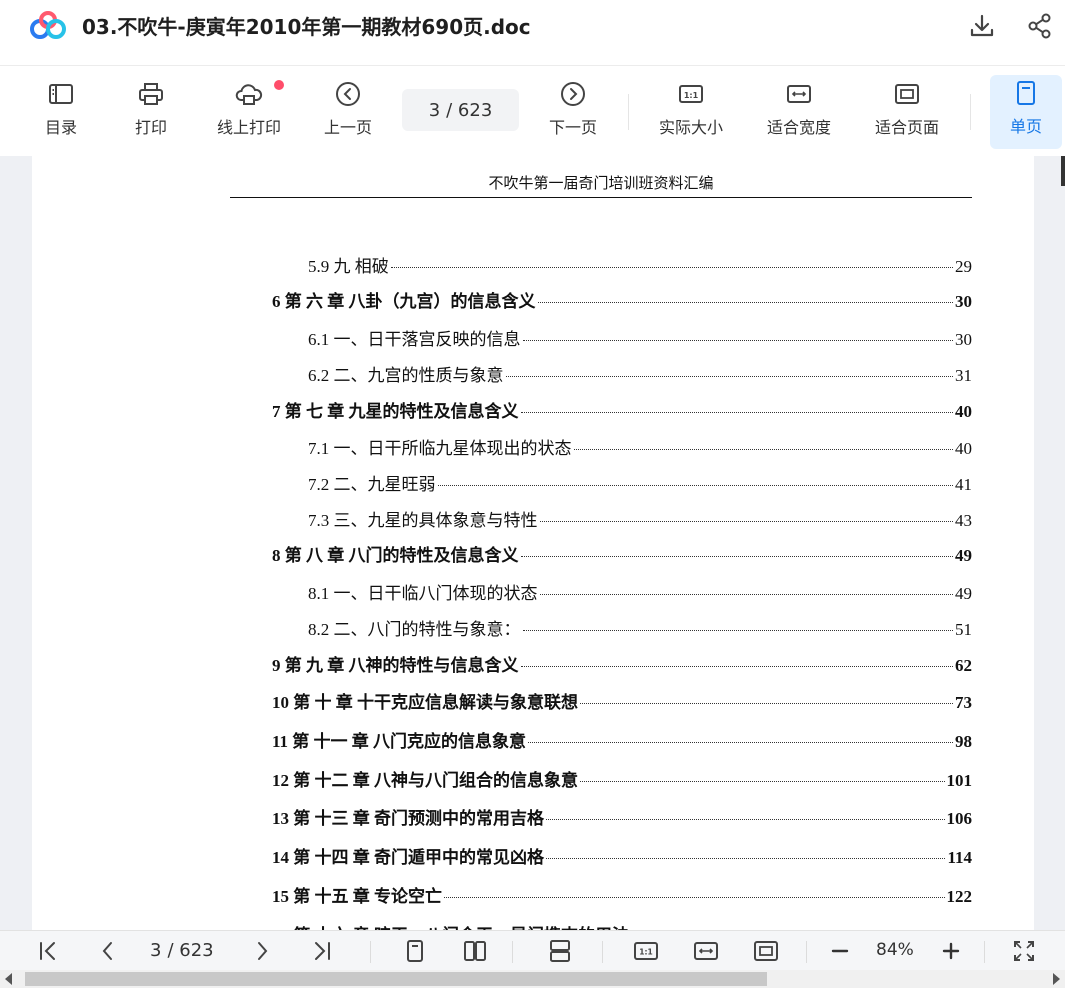  What do you see at coordinates (423, 593) in the screenshot?
I see `toc-entry-title: 8.1 一、日干临八门体现的状态` at bounding box center [423, 593].